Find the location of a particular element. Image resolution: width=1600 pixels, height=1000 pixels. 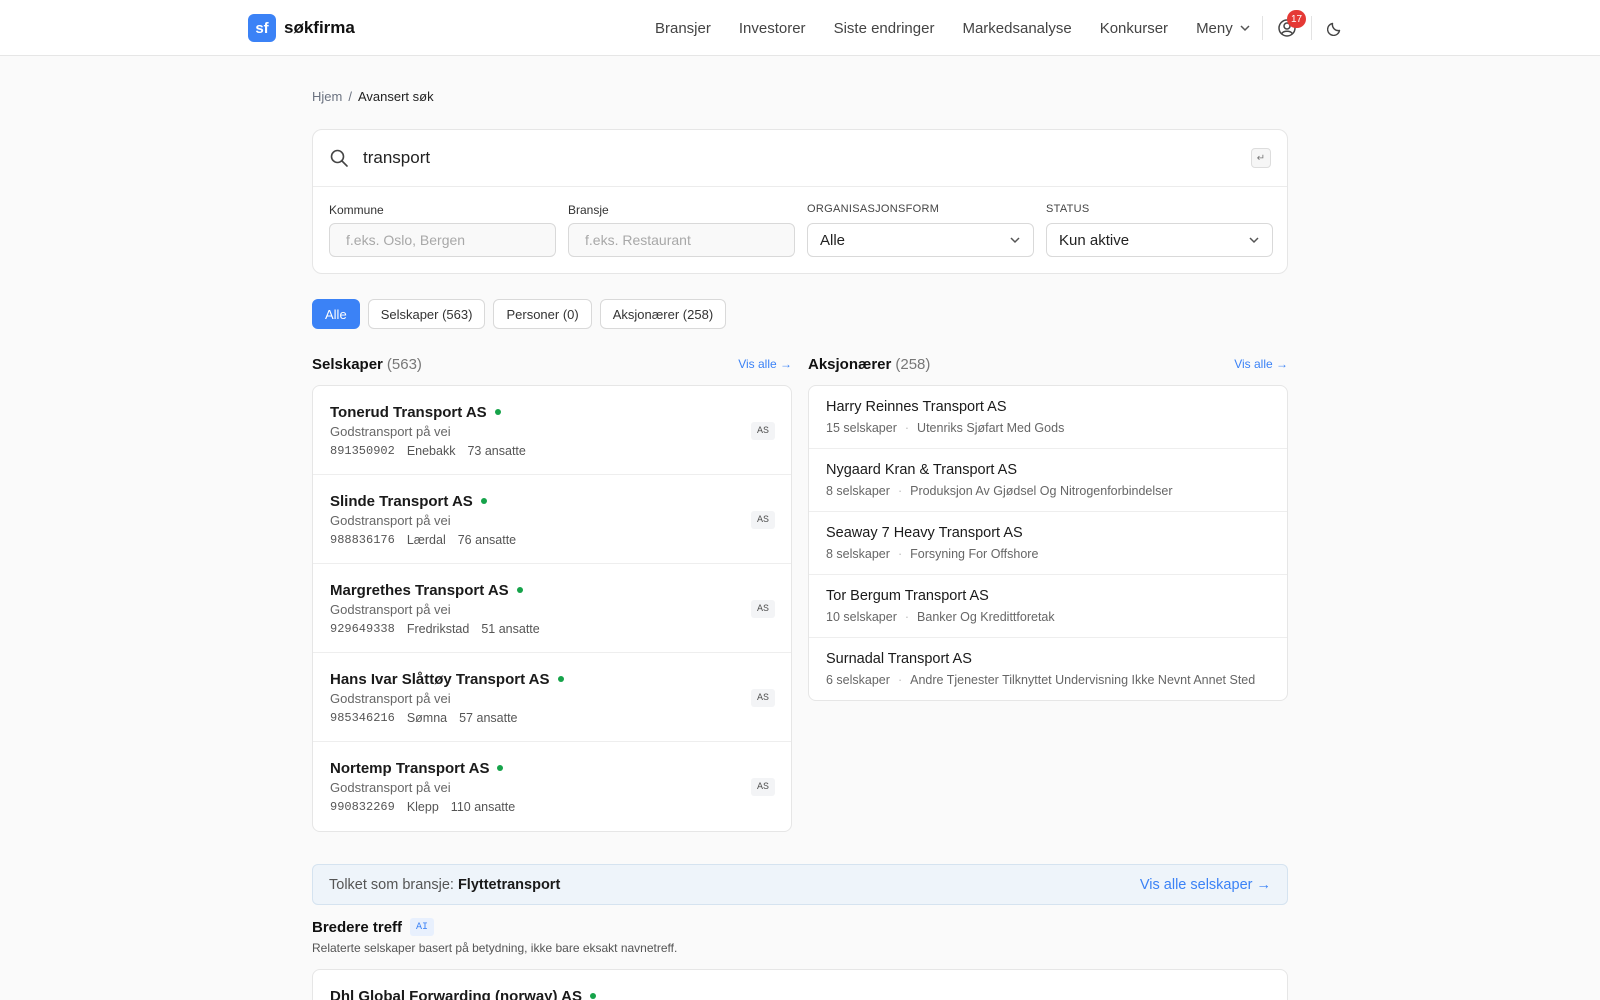

interpreted-text: Tolket som bransje: Flyttetransport is located at coordinates (444, 885).